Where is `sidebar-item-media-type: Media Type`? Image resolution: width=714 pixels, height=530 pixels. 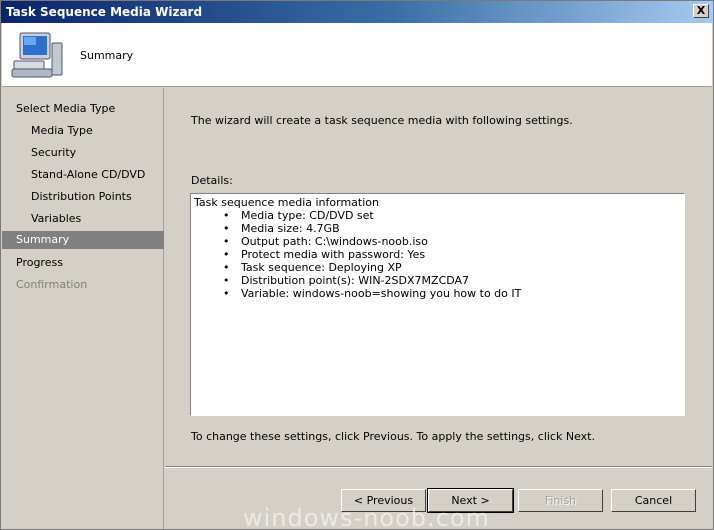 sidebar-item-media-type: Media Type is located at coordinates (83, 131).